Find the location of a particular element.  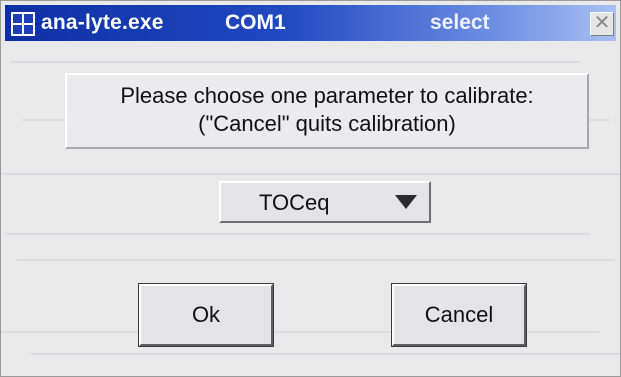

parameter-selected-value: TOCeq is located at coordinates (294, 202).